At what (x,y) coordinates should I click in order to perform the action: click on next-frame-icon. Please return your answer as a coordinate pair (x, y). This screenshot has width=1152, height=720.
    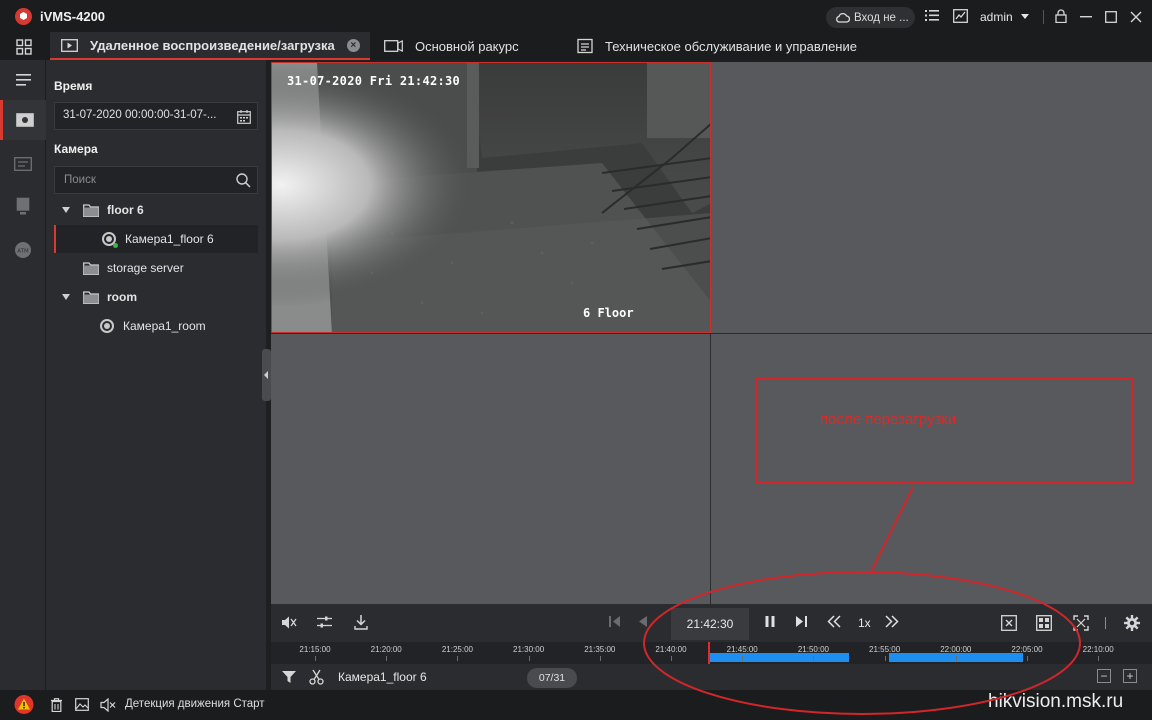
    Looking at the image, I should click on (801, 621).